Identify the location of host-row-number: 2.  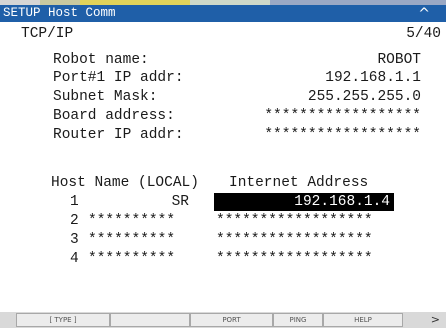
(74, 221).